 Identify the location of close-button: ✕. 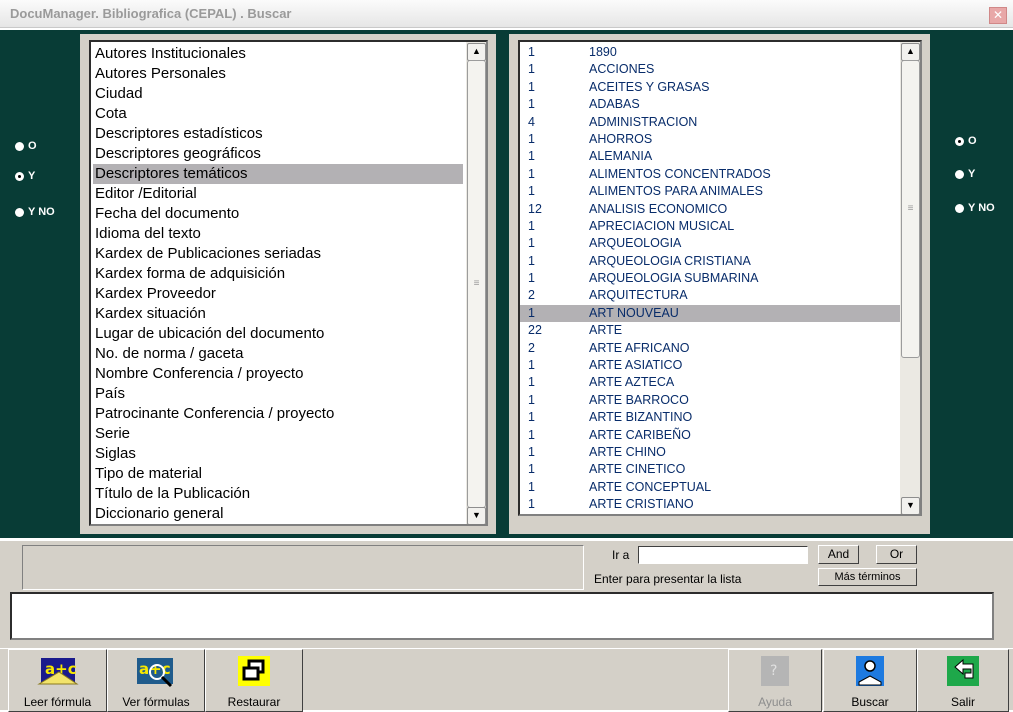
(998, 15).